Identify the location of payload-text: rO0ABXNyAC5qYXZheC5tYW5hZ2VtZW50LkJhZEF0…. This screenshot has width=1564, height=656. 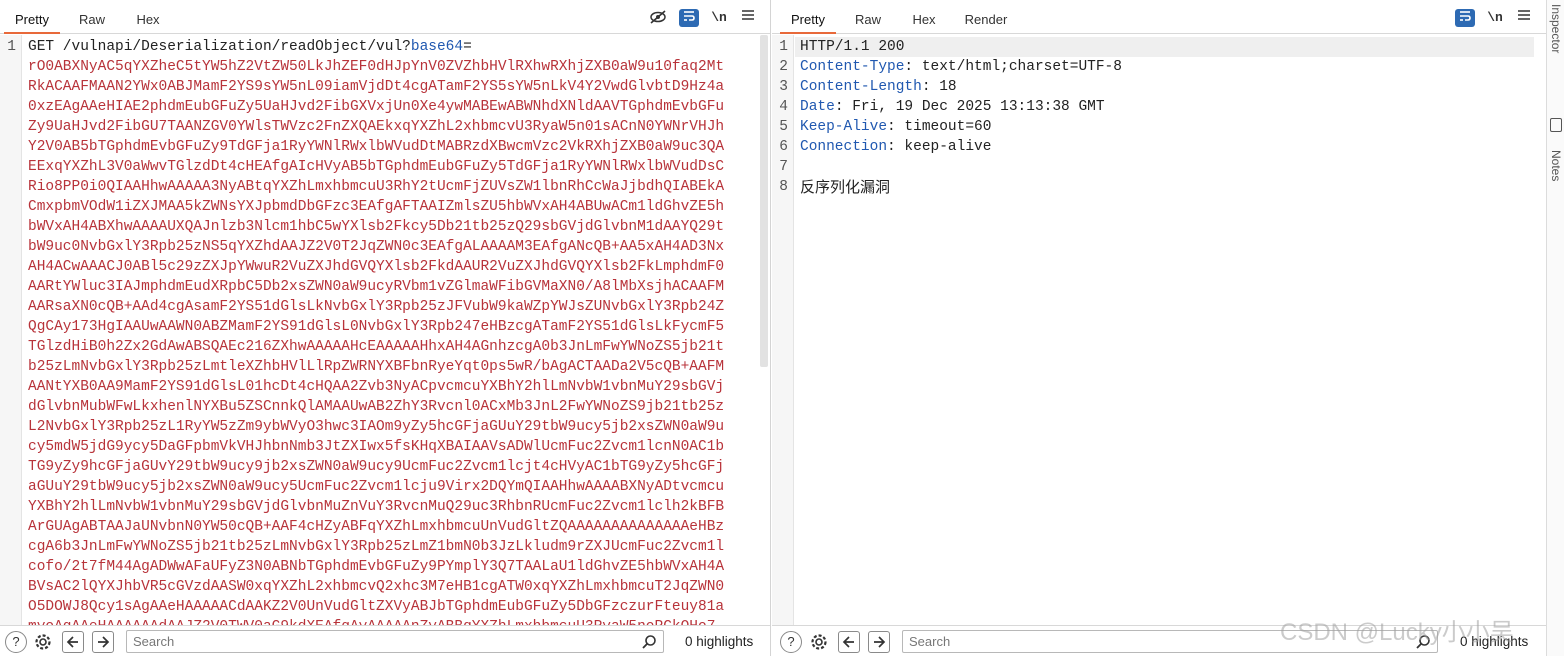
(376, 67).